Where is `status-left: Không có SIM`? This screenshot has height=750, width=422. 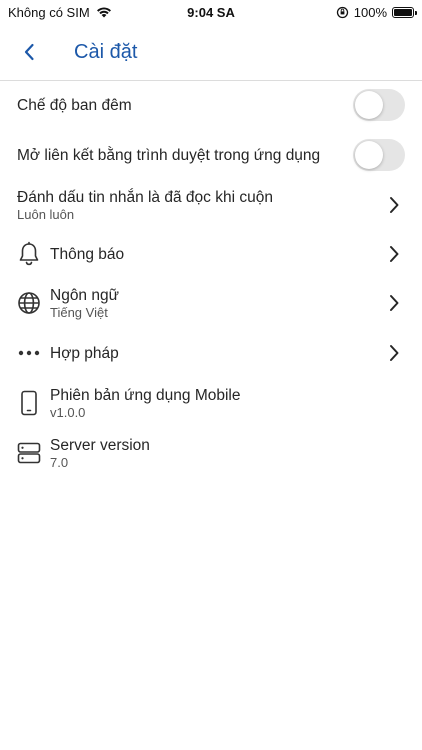
status-left: Không có SIM is located at coordinates (60, 12).